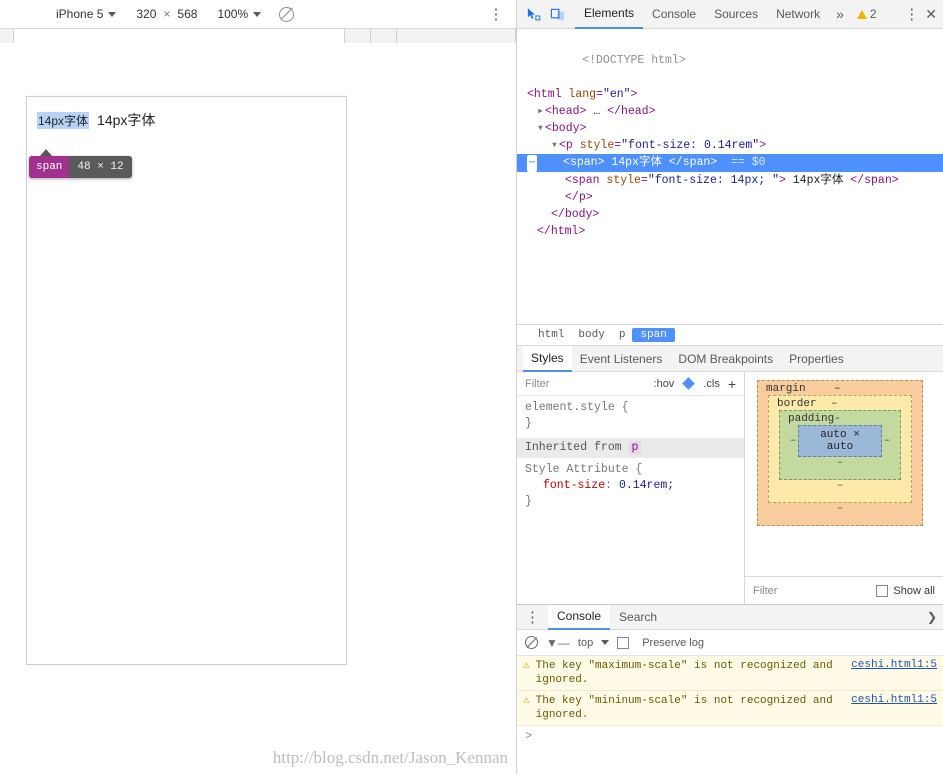 The width and height of the screenshot is (943, 774). Describe the element at coordinates (732, 384) in the screenshot. I see `new-style-rule-button: +` at that location.